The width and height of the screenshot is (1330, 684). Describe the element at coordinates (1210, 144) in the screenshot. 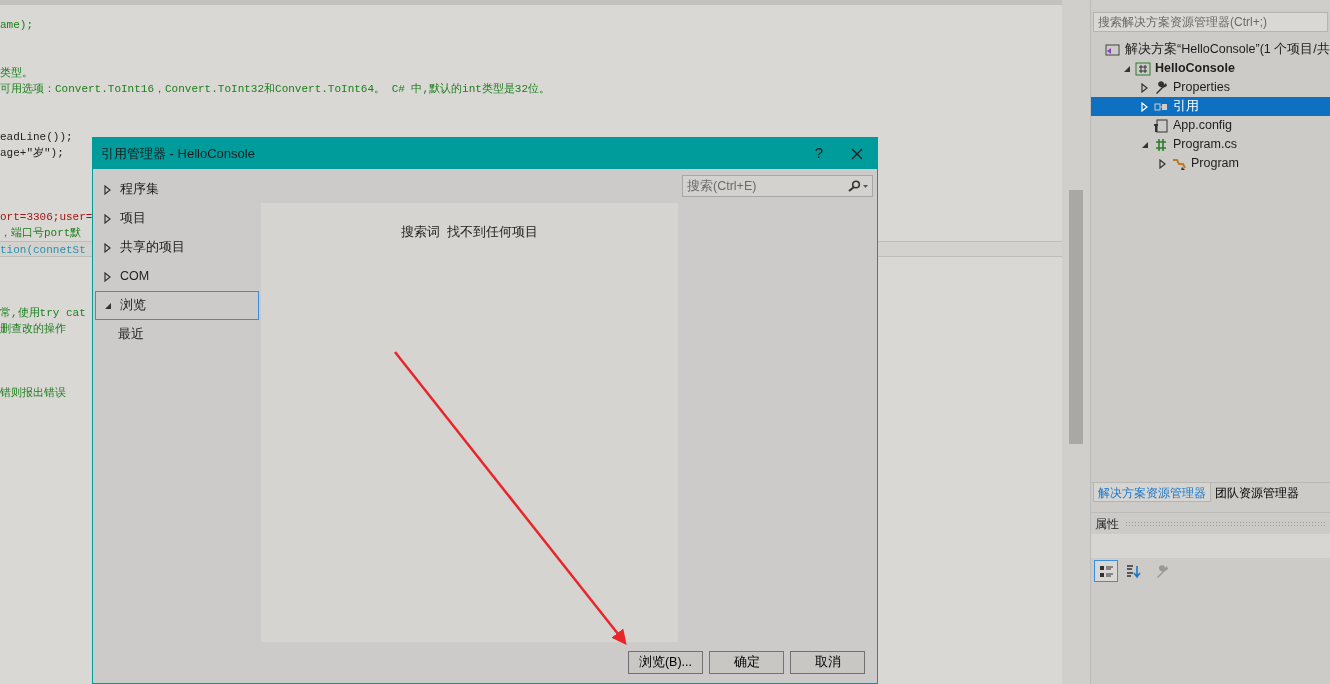

I see `tree-item: Program.cs` at that location.